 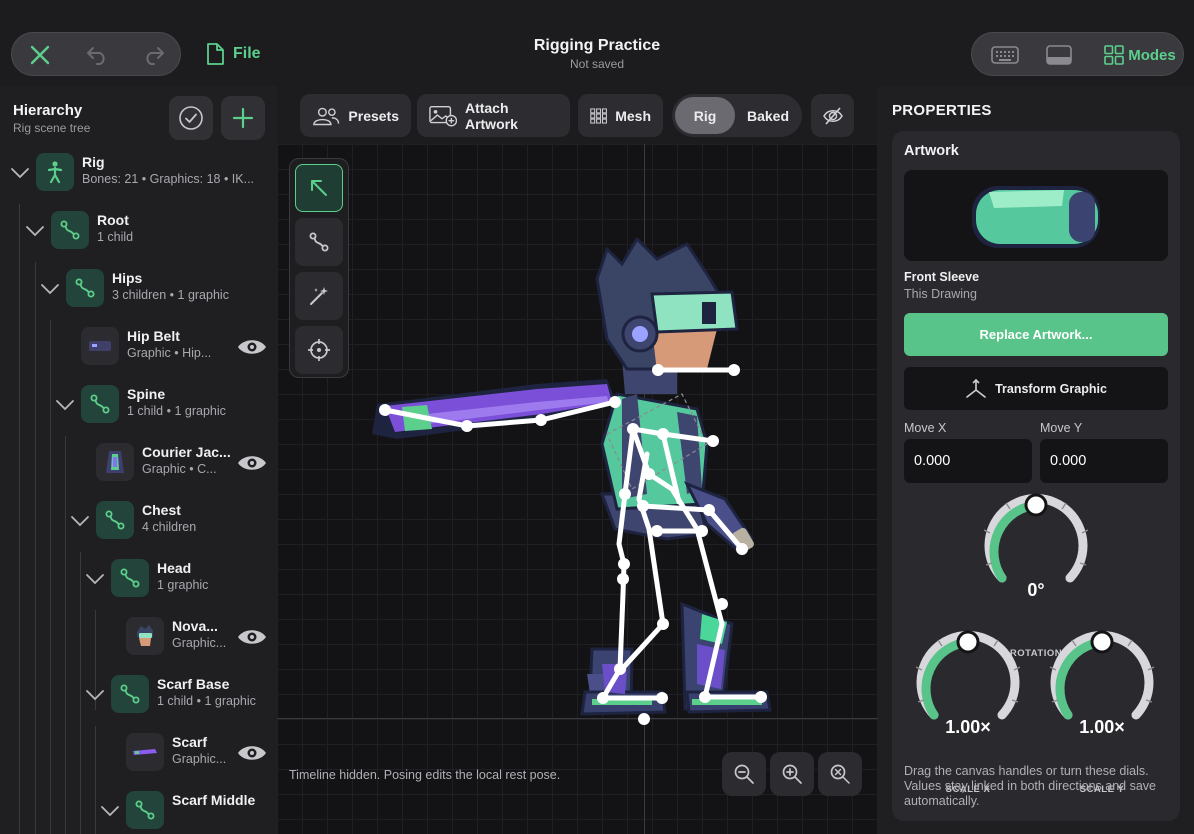 I want to click on scale-x-dial, so click(x=968, y=680).